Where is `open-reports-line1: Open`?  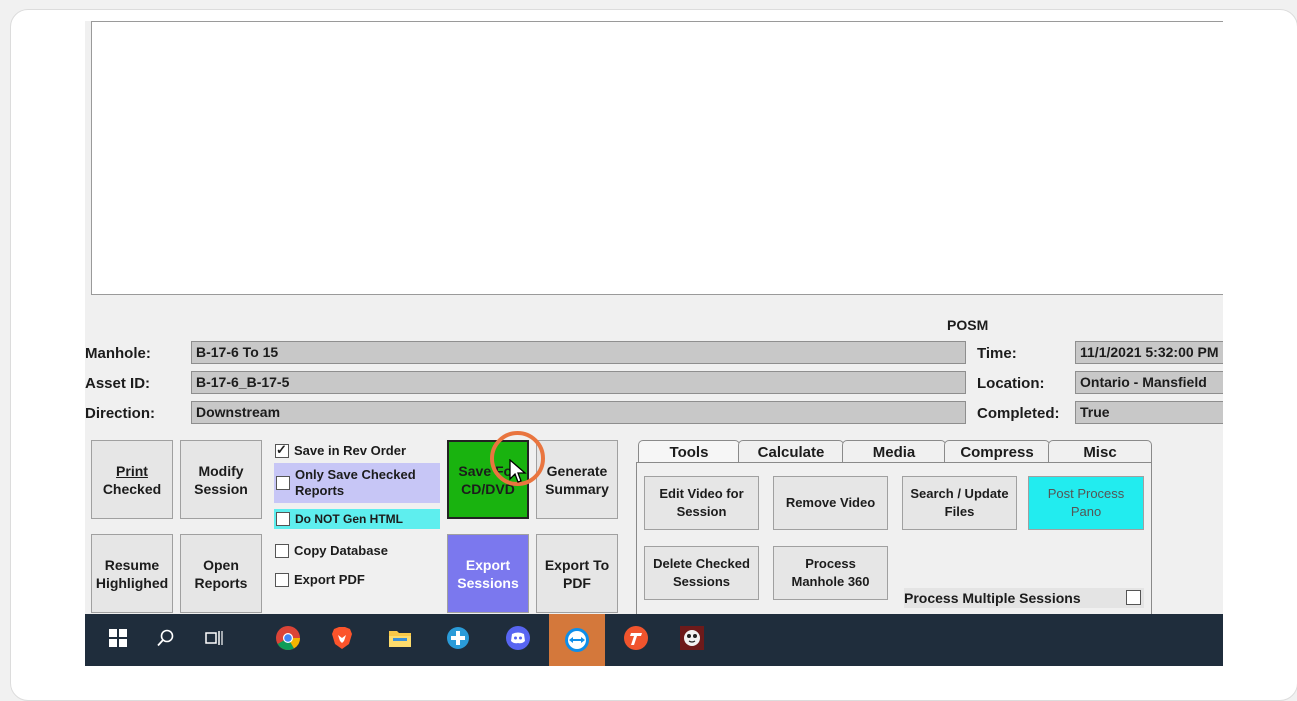 open-reports-line1: Open is located at coordinates (221, 564).